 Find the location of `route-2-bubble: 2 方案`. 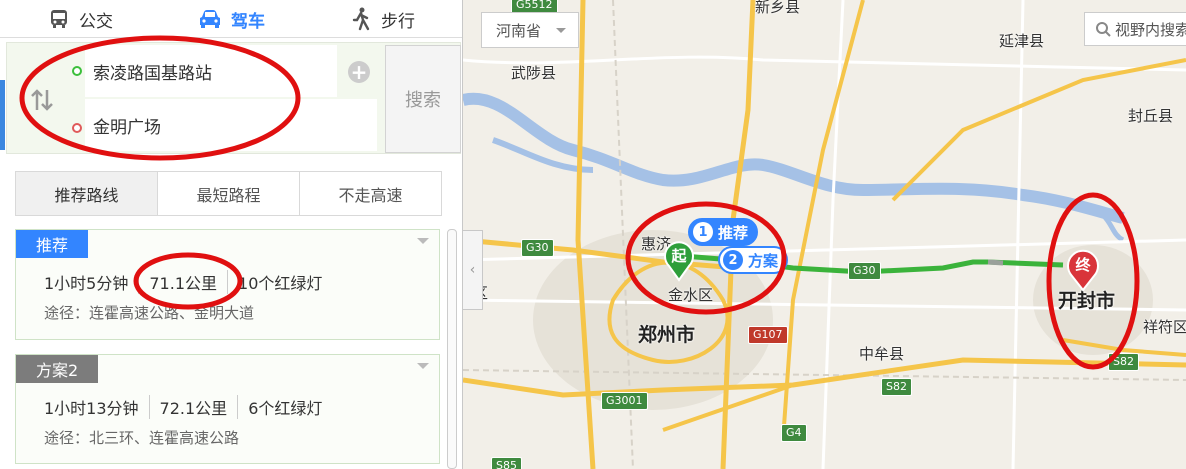

route-2-bubble: 2 方案 is located at coordinates (753, 260).